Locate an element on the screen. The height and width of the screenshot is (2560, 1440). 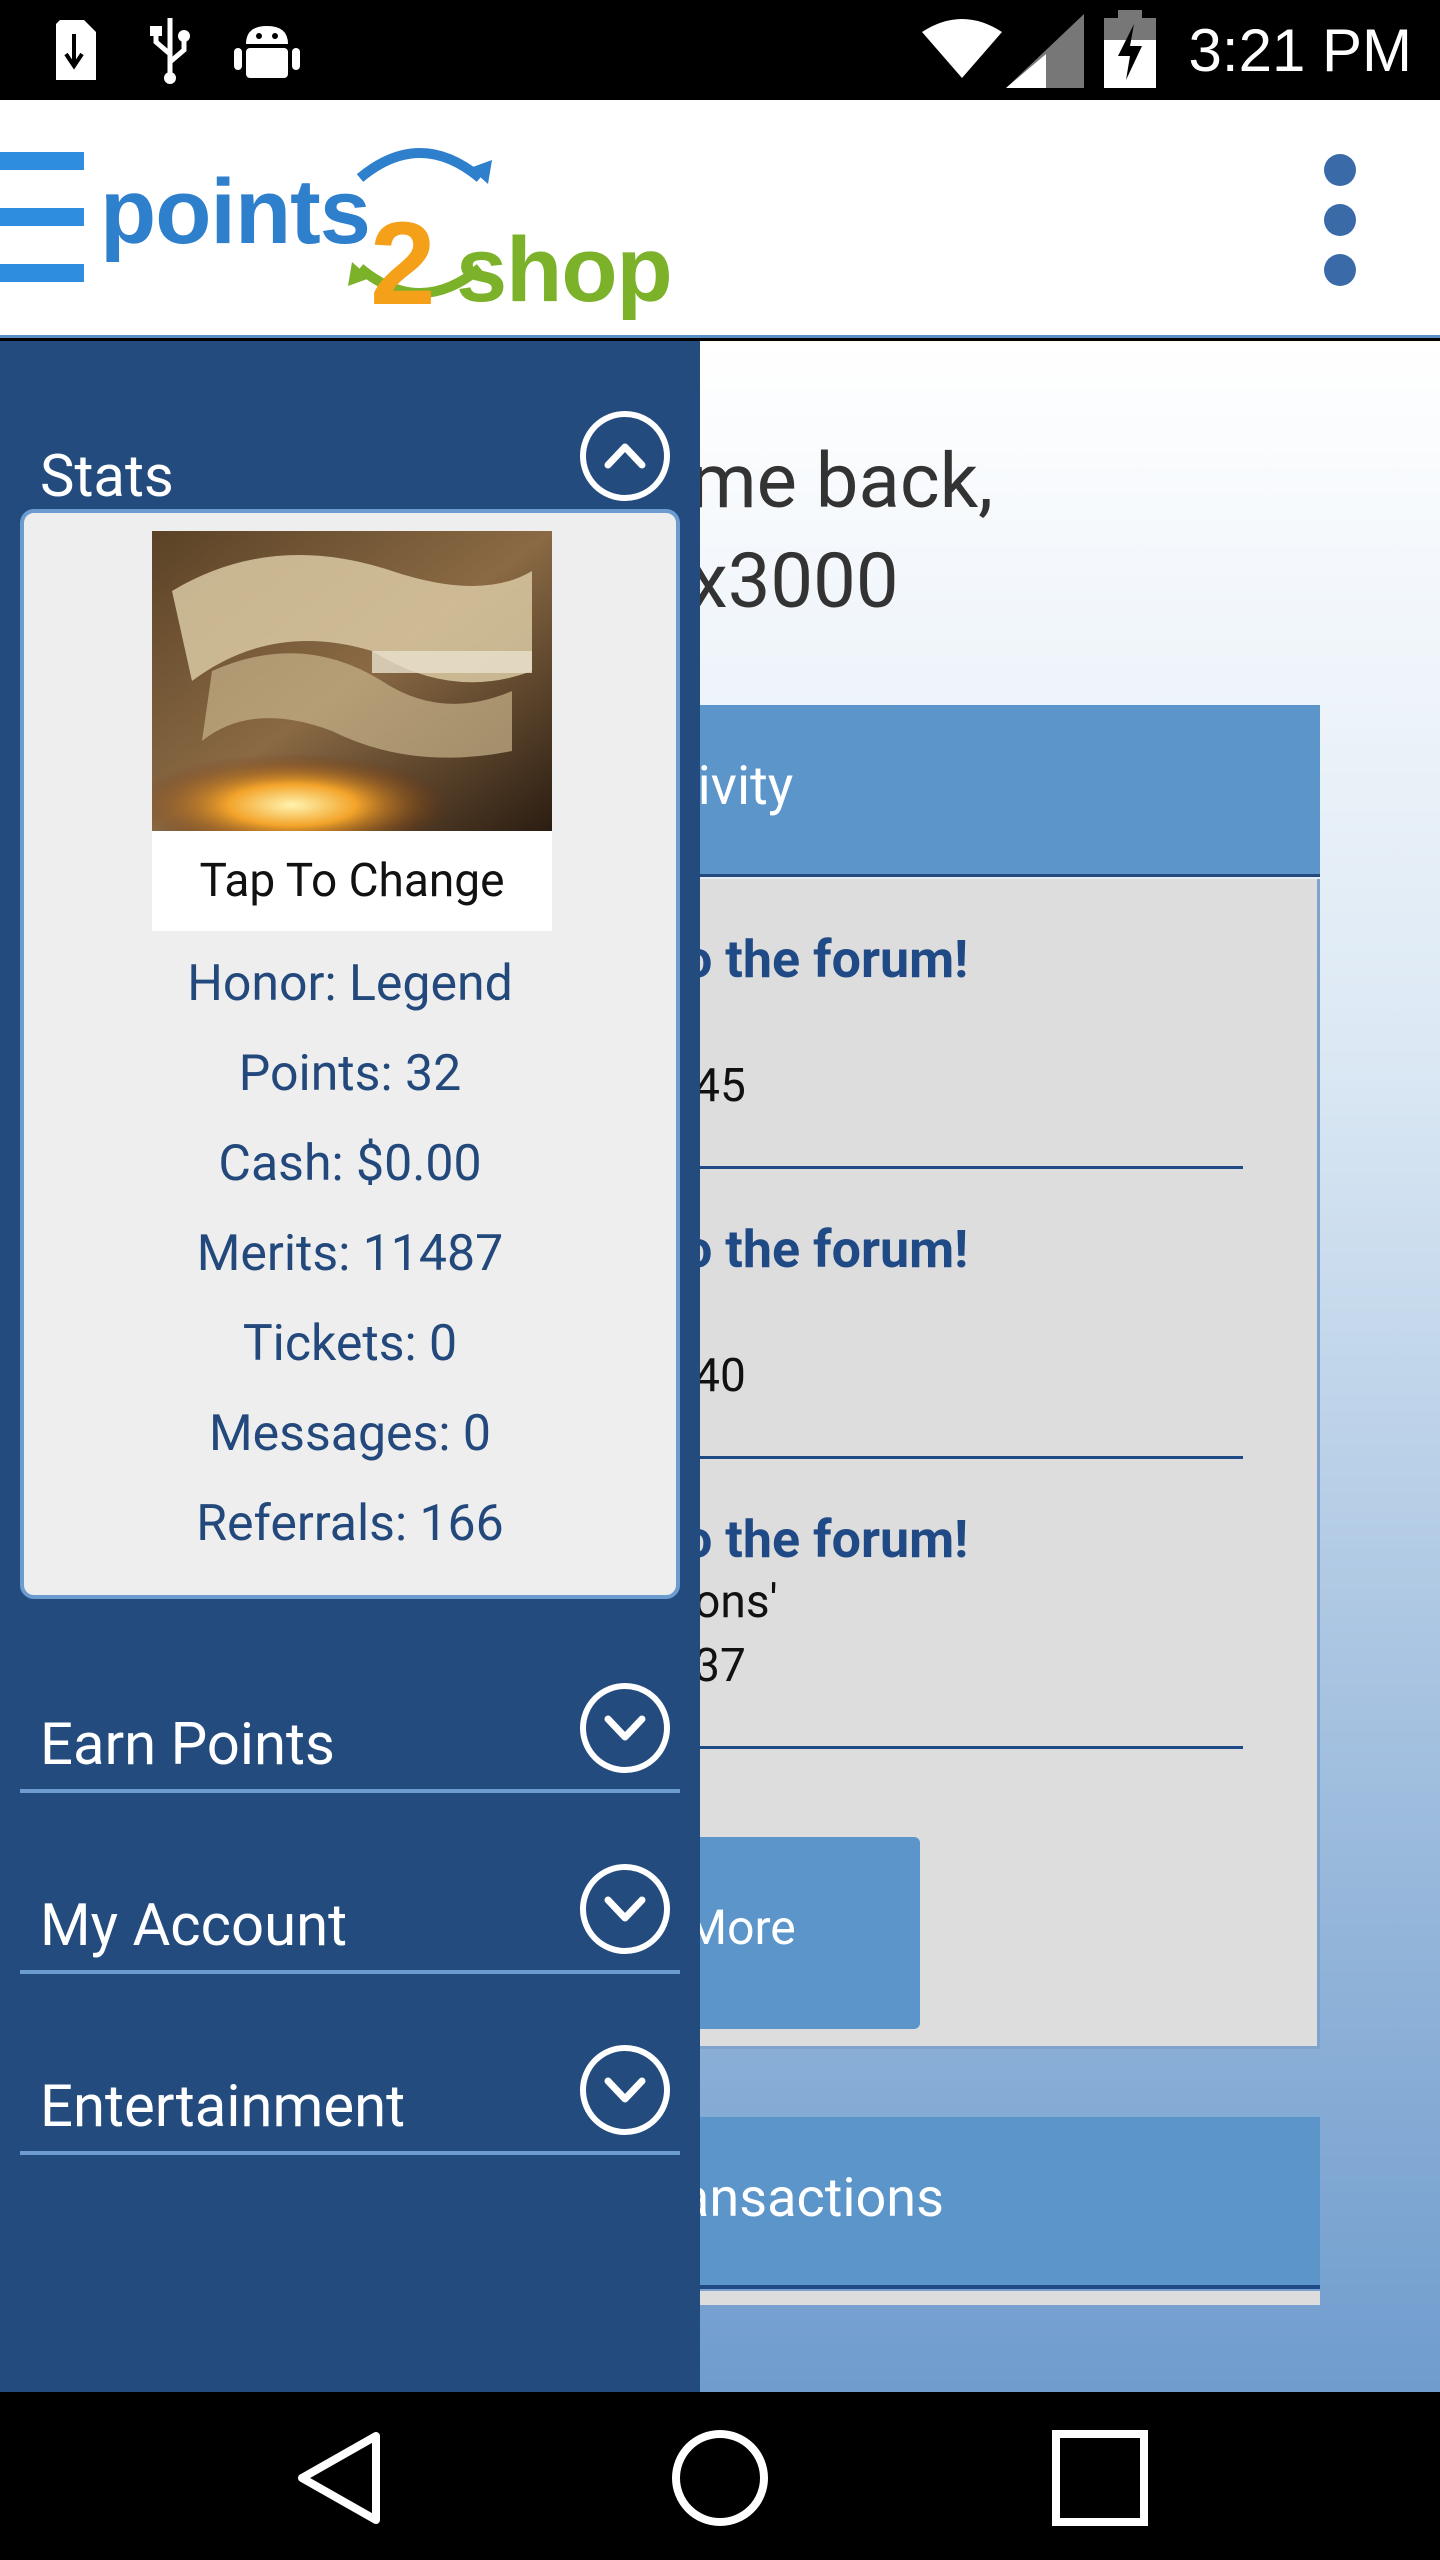
sd-card-icon is located at coordinates (76, 51).